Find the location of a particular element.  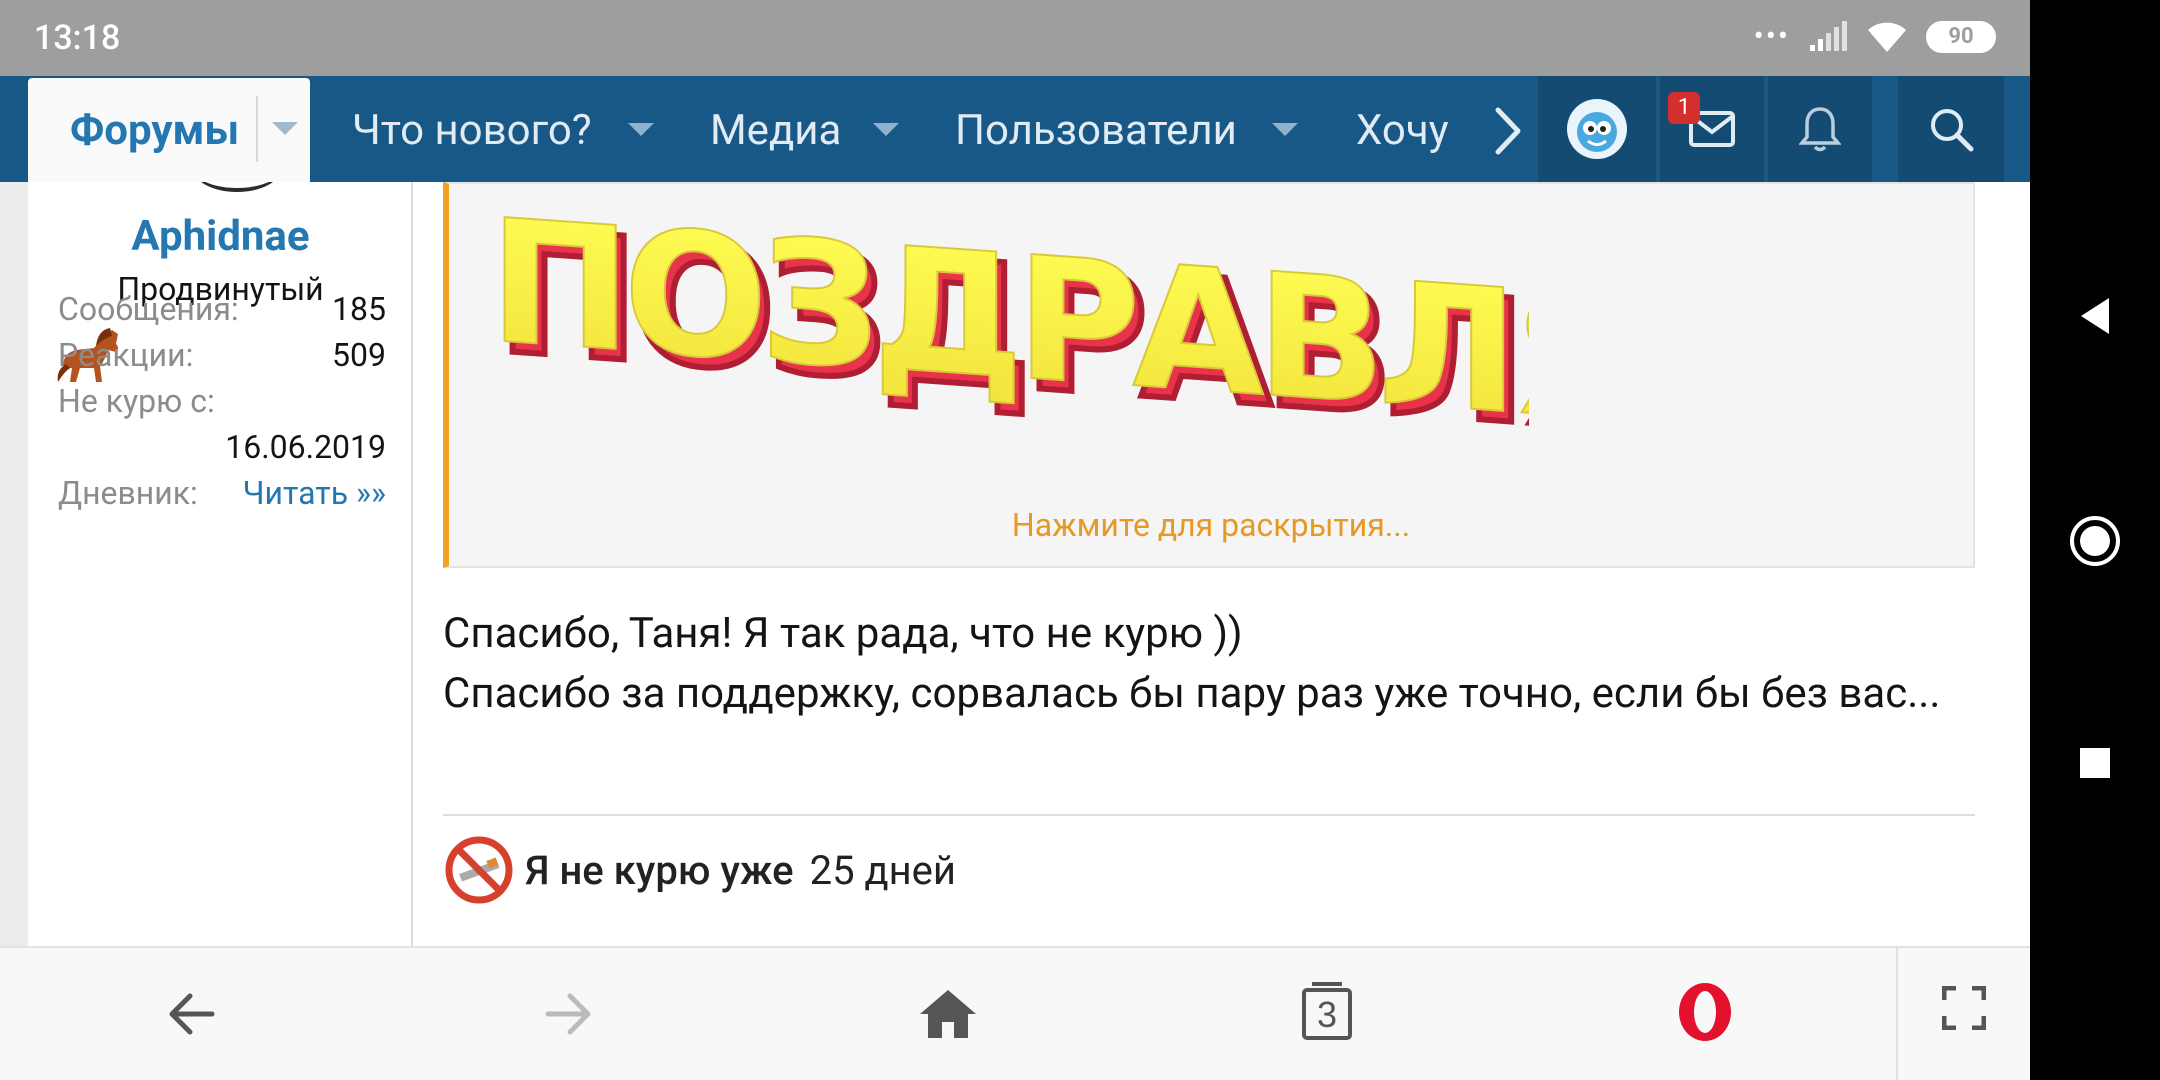

android-nav-bar is located at coordinates (2095, 540).